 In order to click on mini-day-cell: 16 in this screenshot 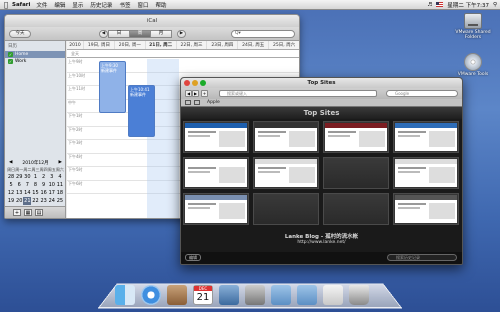, I will do `click(44, 193)`.